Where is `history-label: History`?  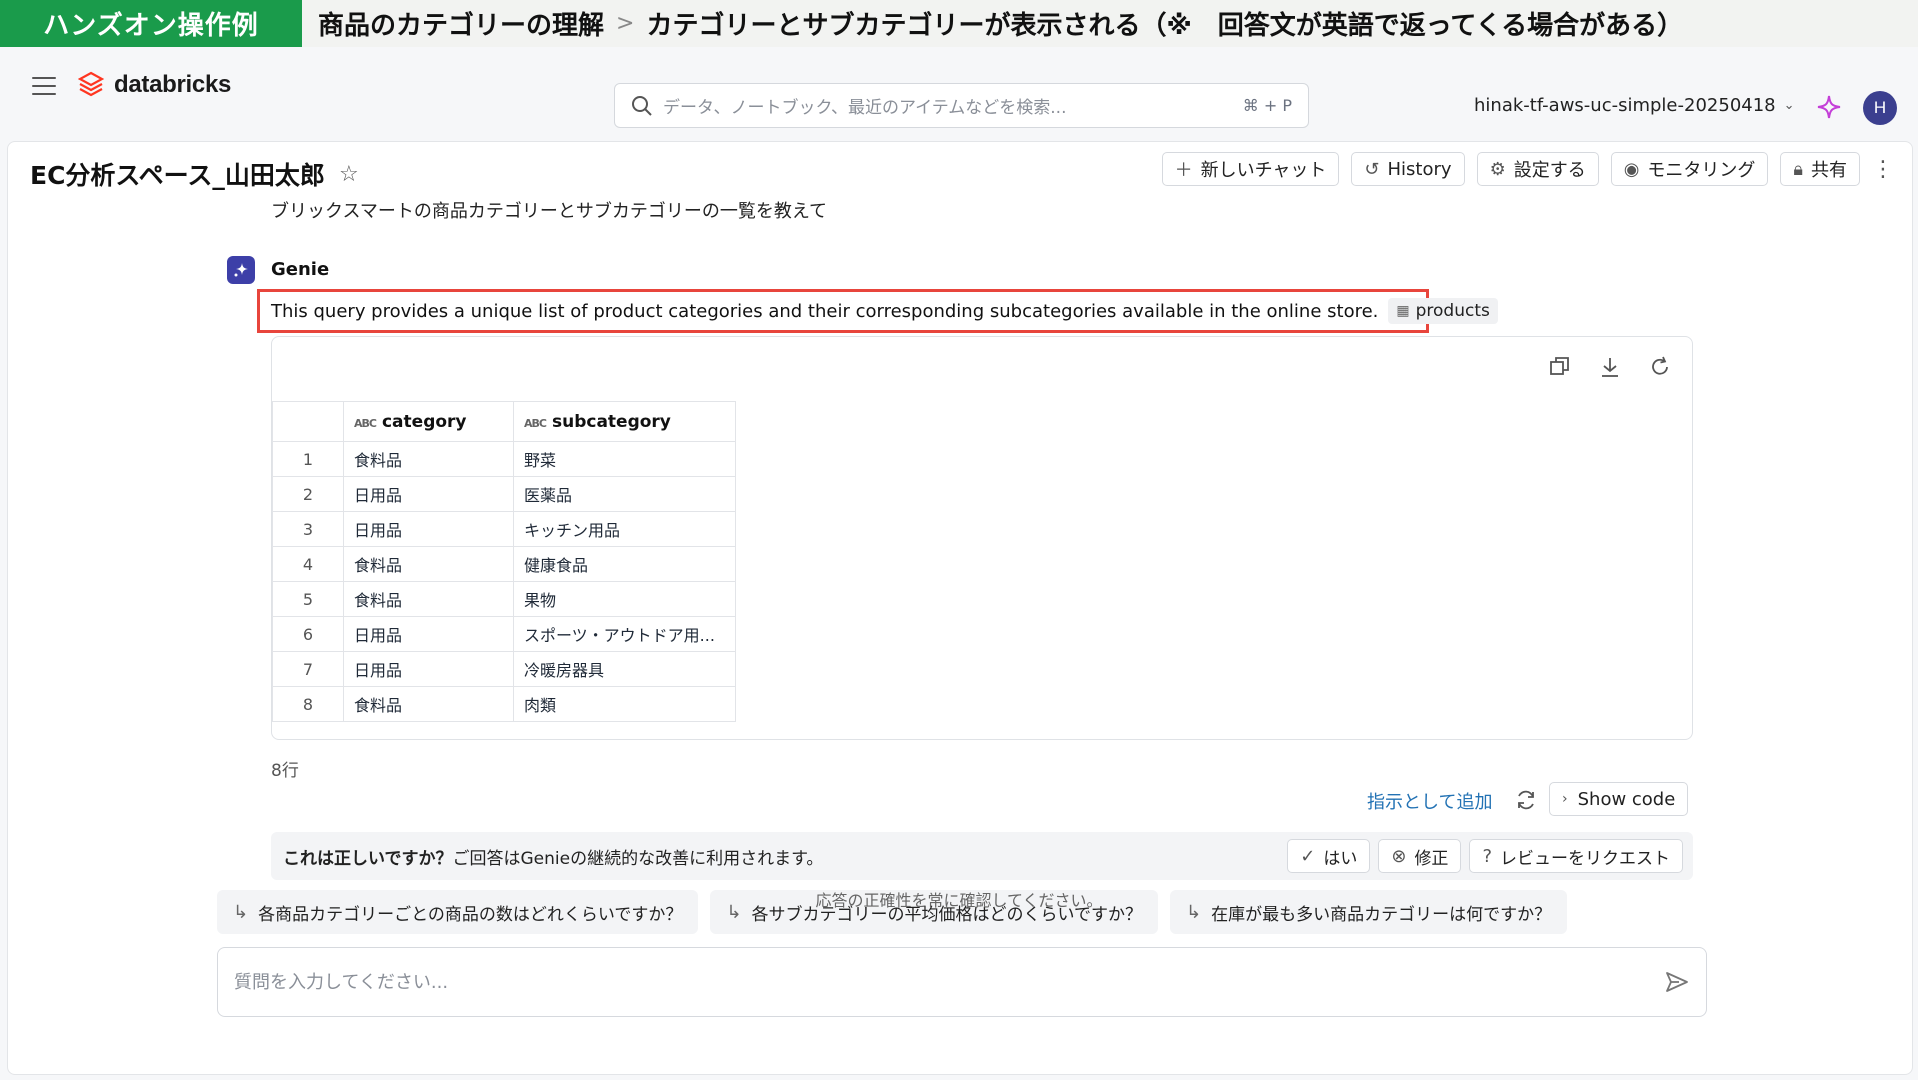 history-label: History is located at coordinates (1419, 169).